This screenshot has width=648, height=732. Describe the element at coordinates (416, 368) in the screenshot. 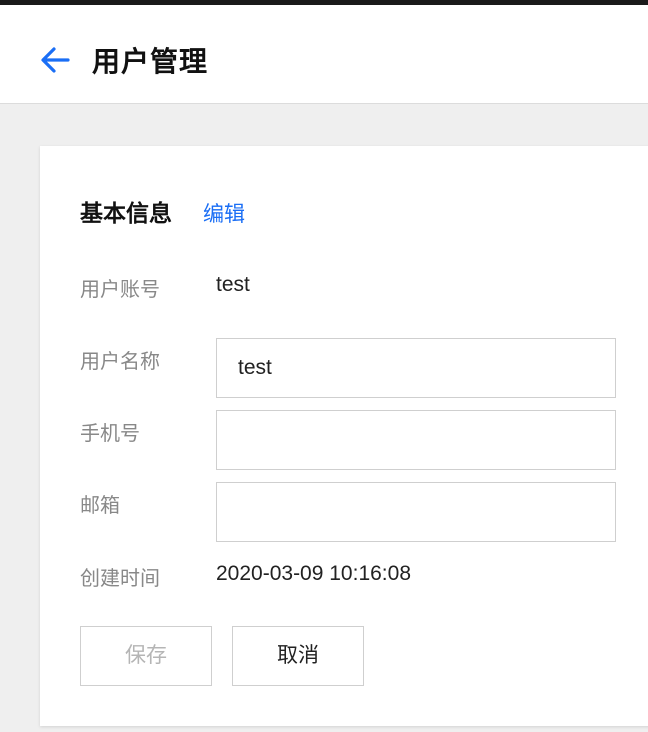

I see `name-input` at that location.